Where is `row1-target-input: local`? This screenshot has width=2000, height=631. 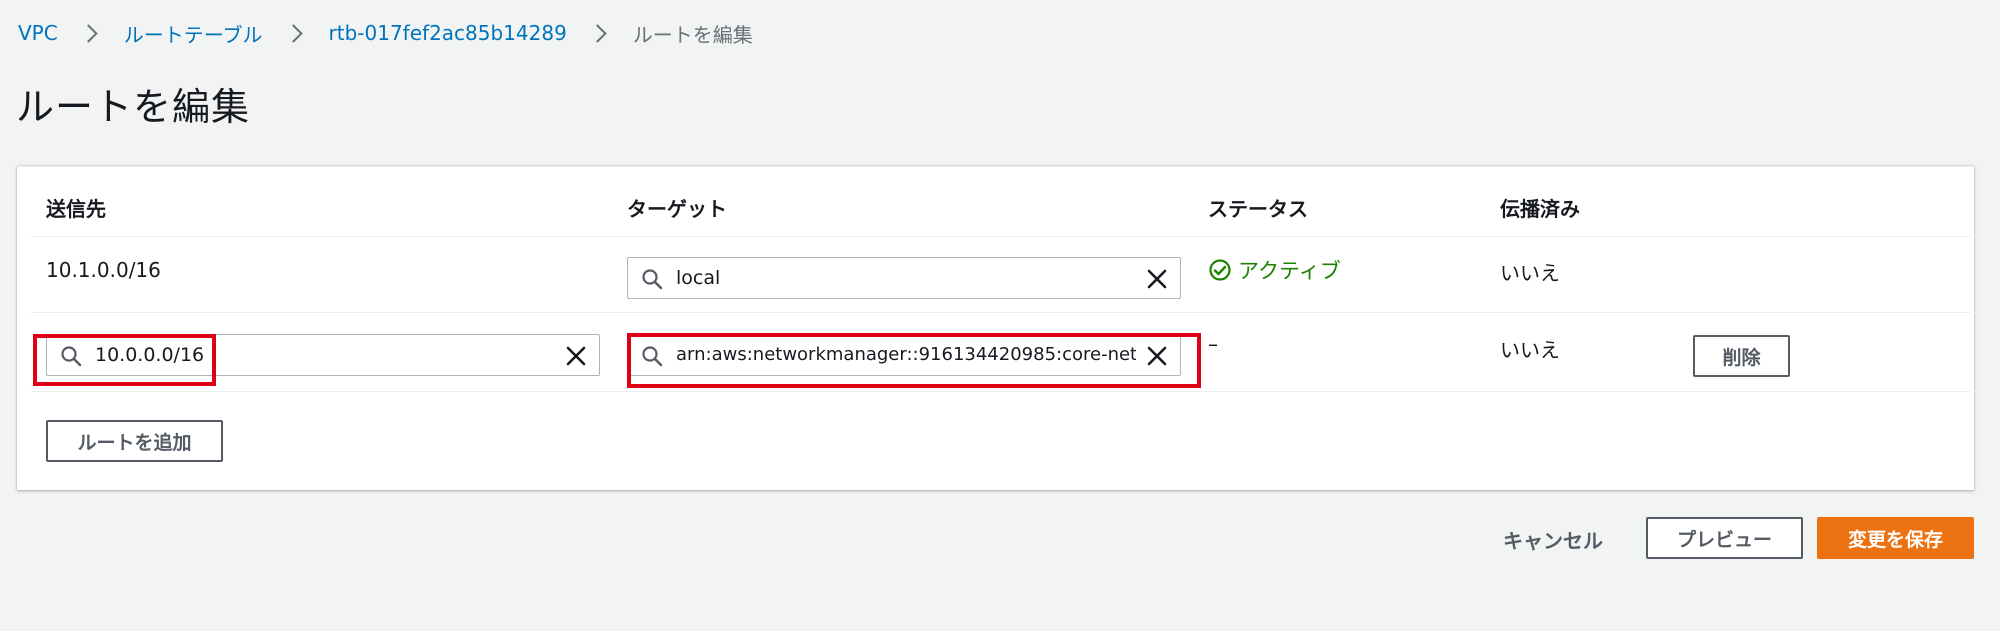 row1-target-input: local is located at coordinates (904, 278).